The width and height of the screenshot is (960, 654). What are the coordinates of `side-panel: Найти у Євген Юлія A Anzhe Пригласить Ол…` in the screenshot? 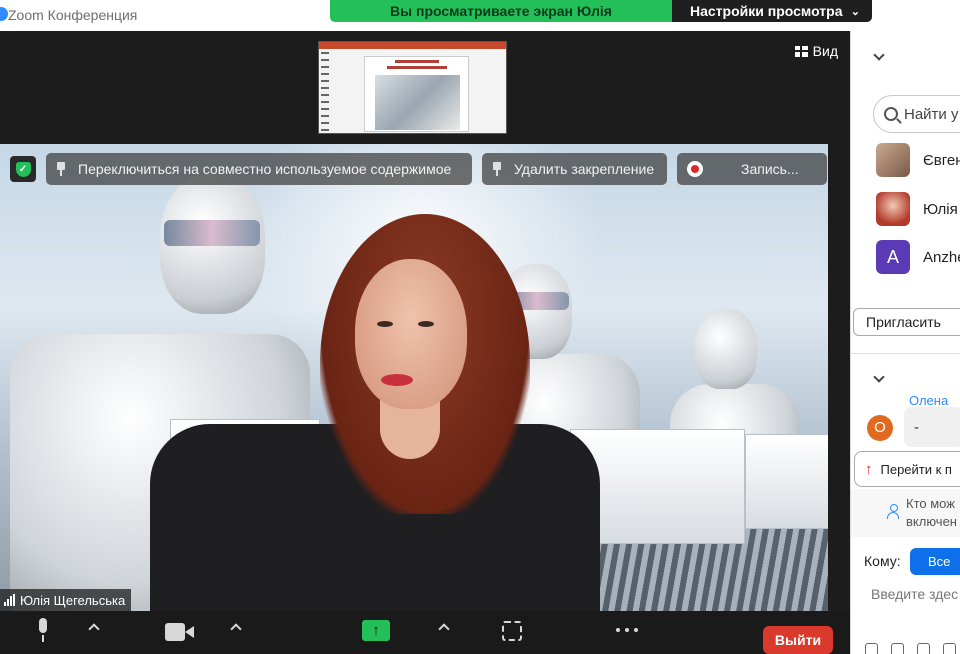 It's located at (905, 342).